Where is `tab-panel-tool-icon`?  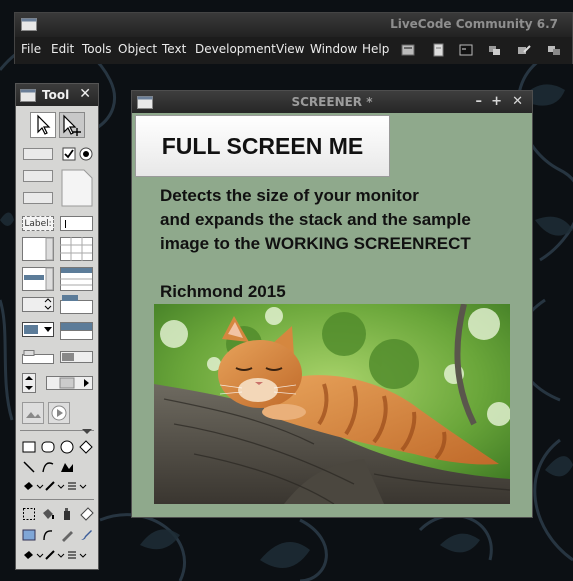 tab-panel-tool-icon is located at coordinates (38, 357).